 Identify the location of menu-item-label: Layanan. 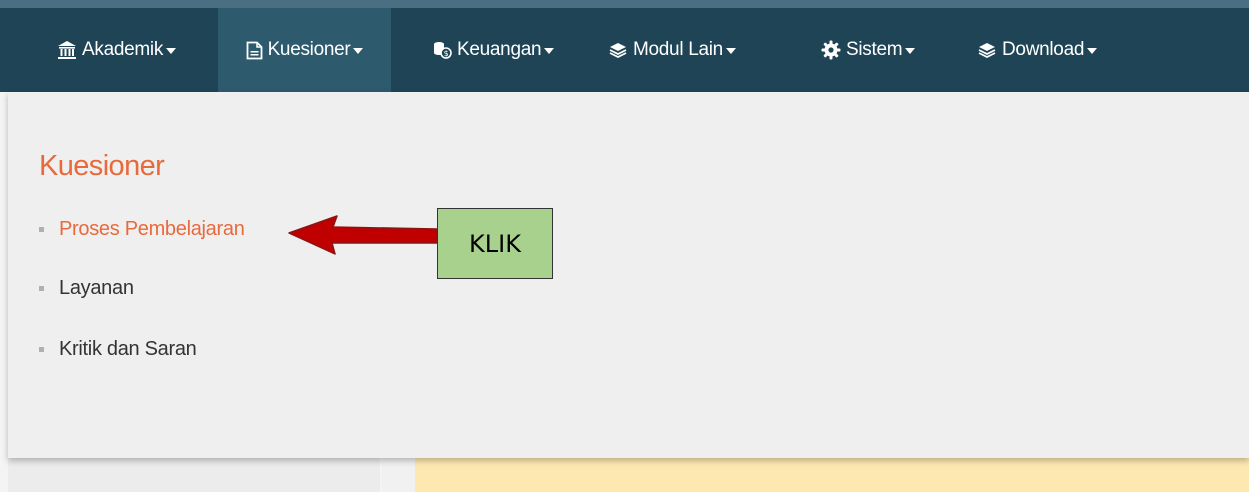
(96, 288).